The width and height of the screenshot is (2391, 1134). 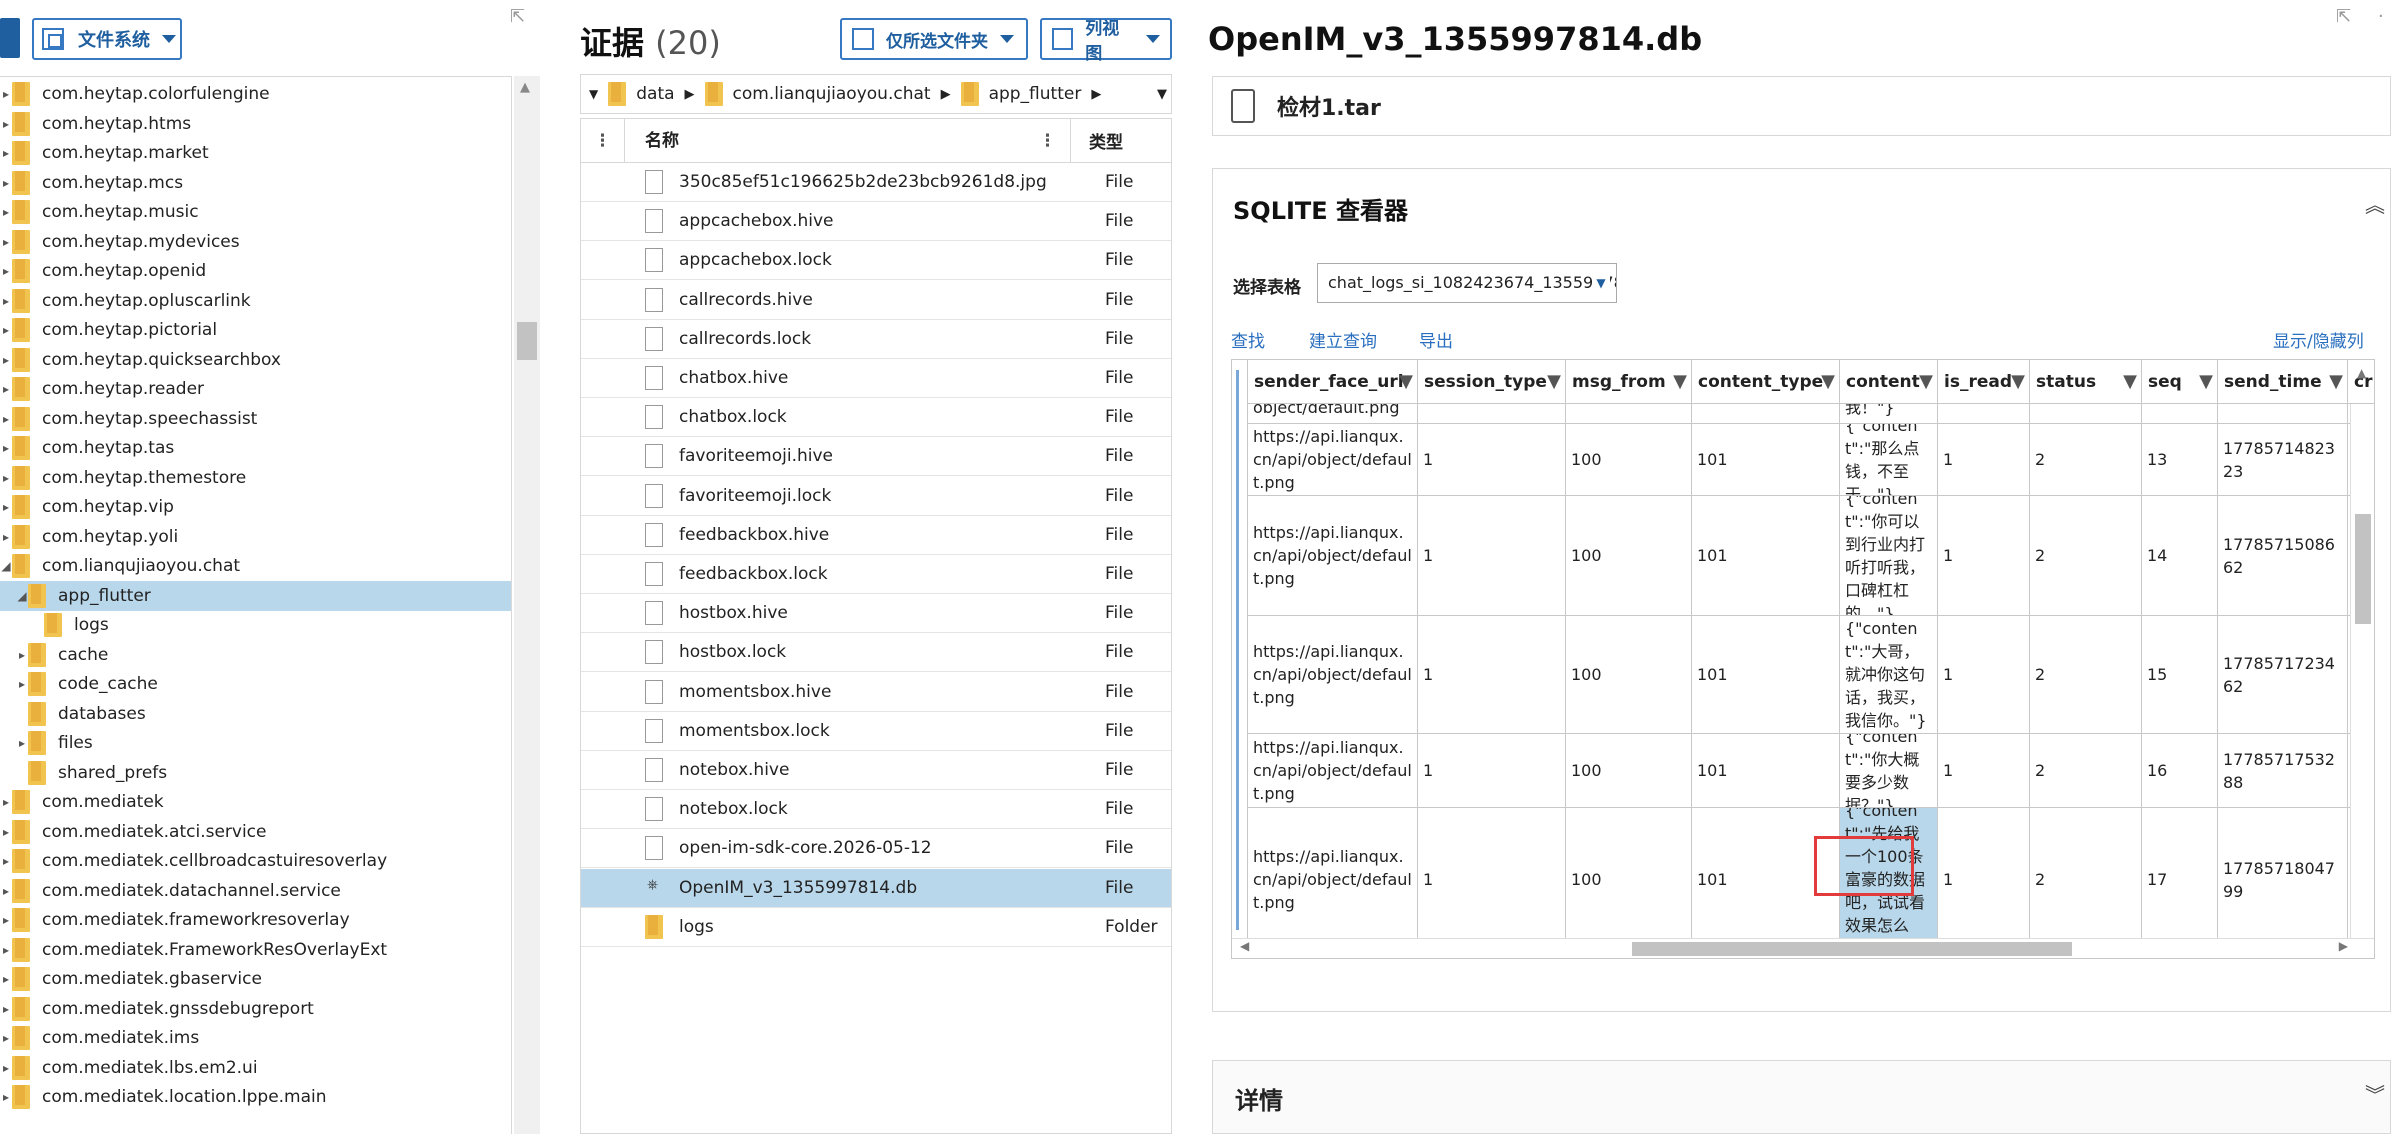 I want to click on tree-item: ▸ com.mediatek.FrameworkResOverlayExt, so click(x=255, y=950).